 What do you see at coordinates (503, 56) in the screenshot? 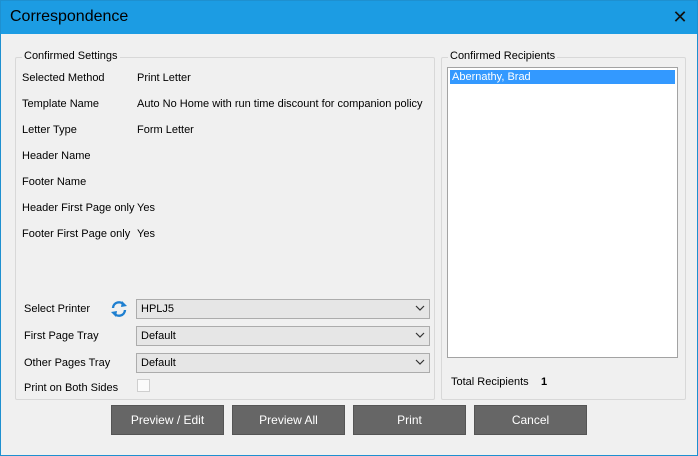
I see `confirmed-recipients-title: Confirmed Recipients` at bounding box center [503, 56].